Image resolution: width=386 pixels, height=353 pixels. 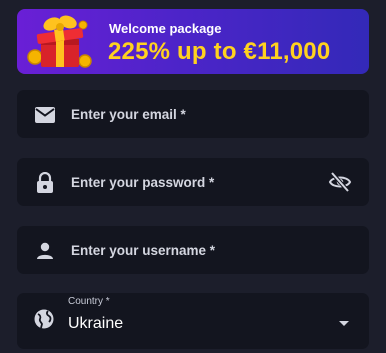 What do you see at coordinates (44, 319) in the screenshot?
I see `globe-icon` at bounding box center [44, 319].